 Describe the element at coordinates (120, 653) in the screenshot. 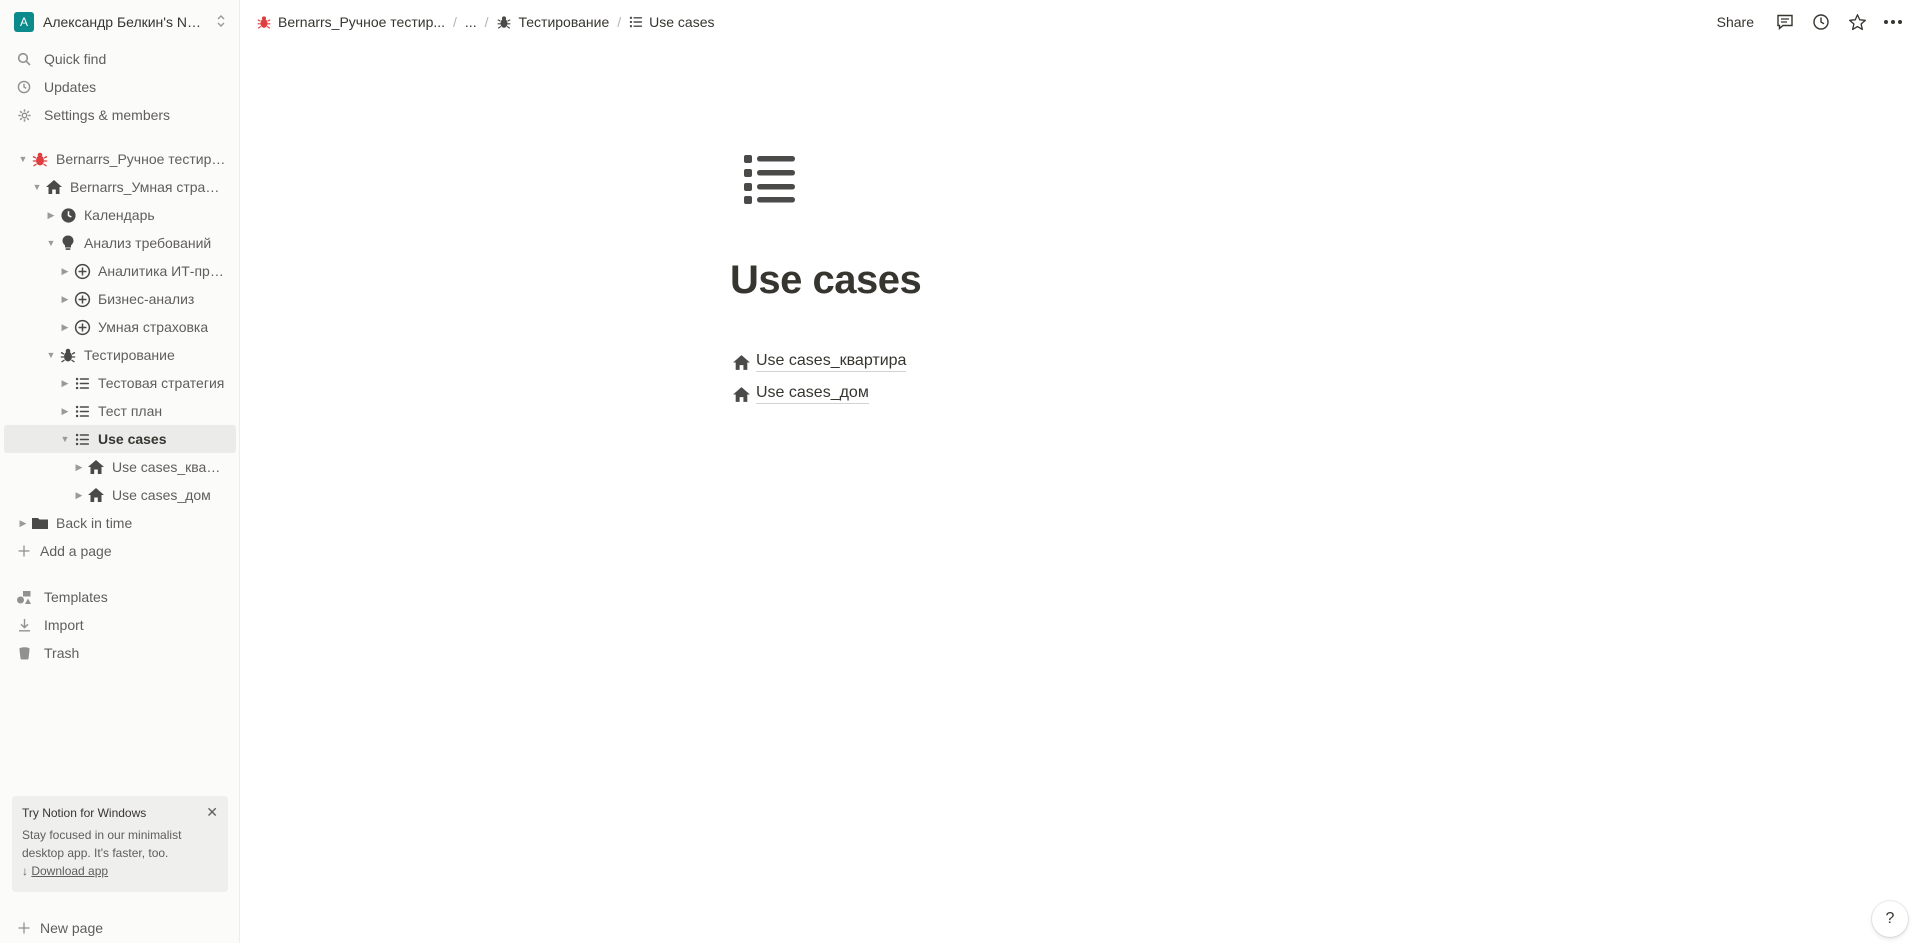

I see `trash-item: Trash` at that location.